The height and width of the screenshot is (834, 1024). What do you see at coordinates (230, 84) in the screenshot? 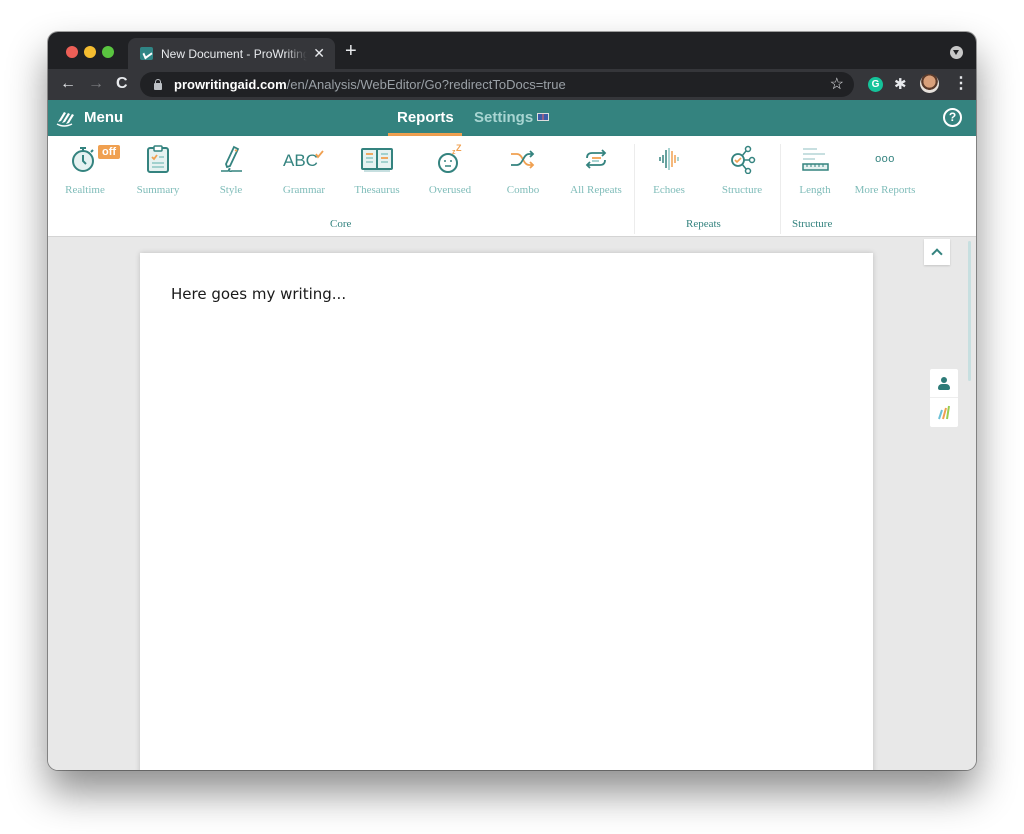
I see `url-host: prowritingaid.com` at bounding box center [230, 84].